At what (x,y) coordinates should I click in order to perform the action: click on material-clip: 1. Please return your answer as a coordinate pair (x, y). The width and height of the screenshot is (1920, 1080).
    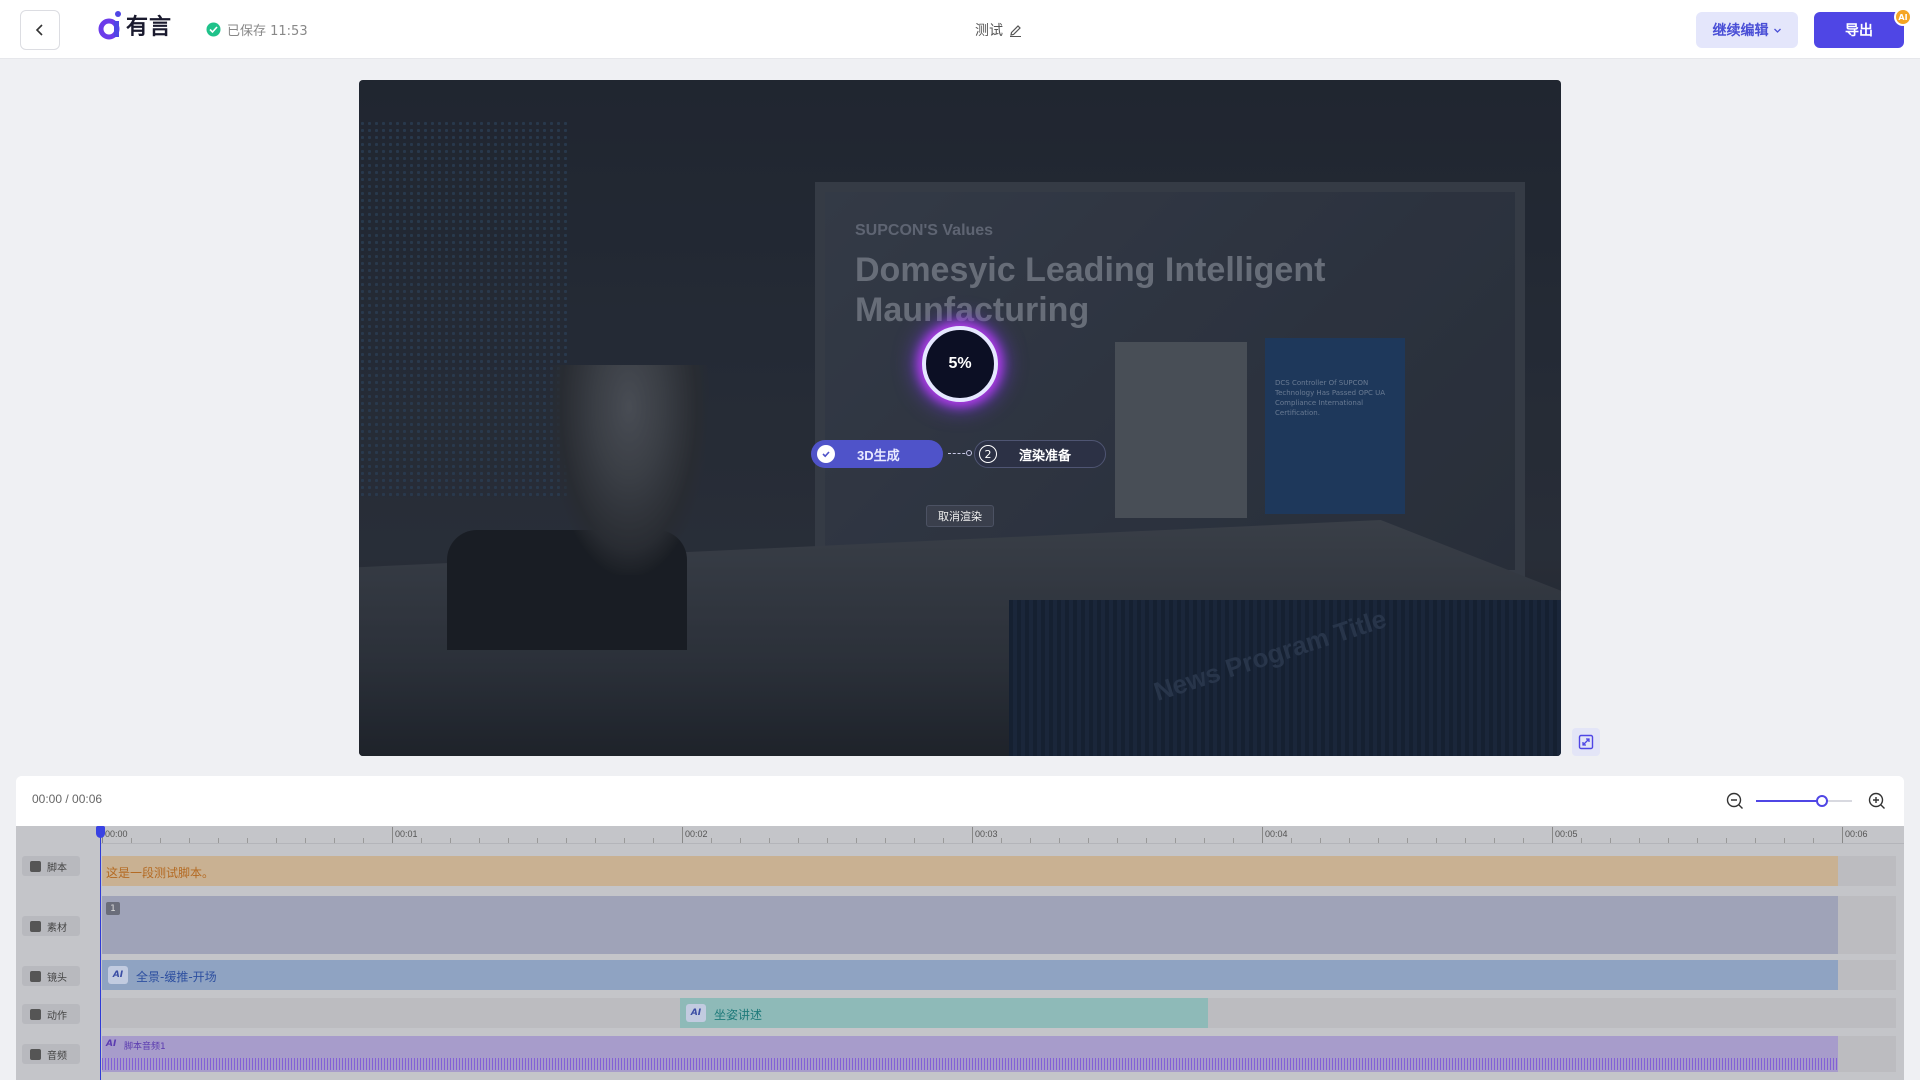
    Looking at the image, I should click on (970, 925).